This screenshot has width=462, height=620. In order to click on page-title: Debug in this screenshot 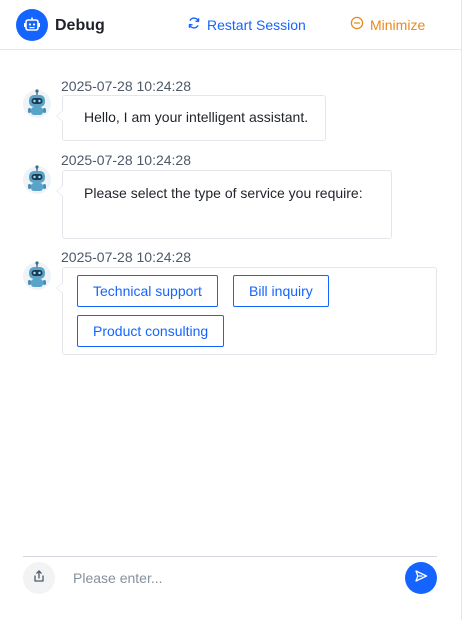, I will do `click(80, 25)`.